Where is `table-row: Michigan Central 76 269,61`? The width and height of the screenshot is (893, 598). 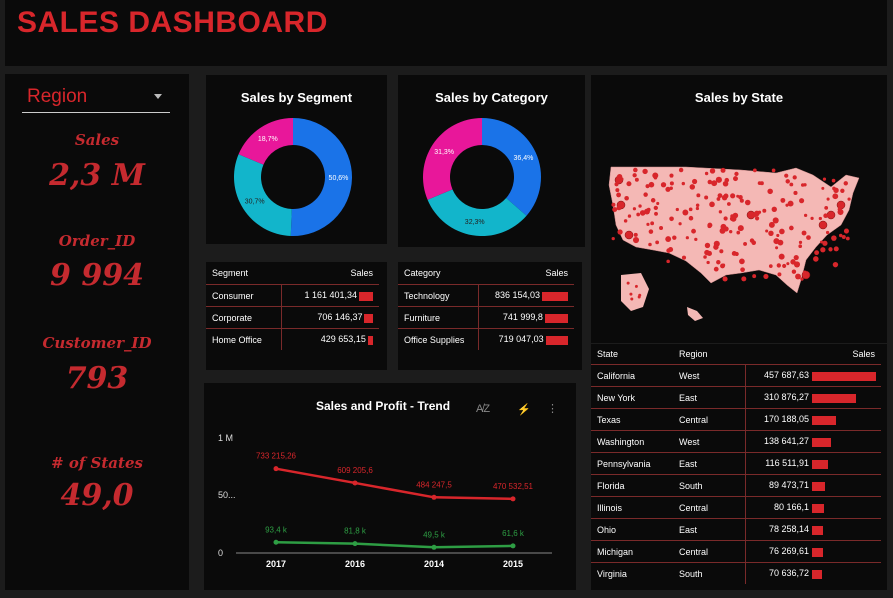 table-row: Michigan Central 76 269,61 is located at coordinates (736, 551).